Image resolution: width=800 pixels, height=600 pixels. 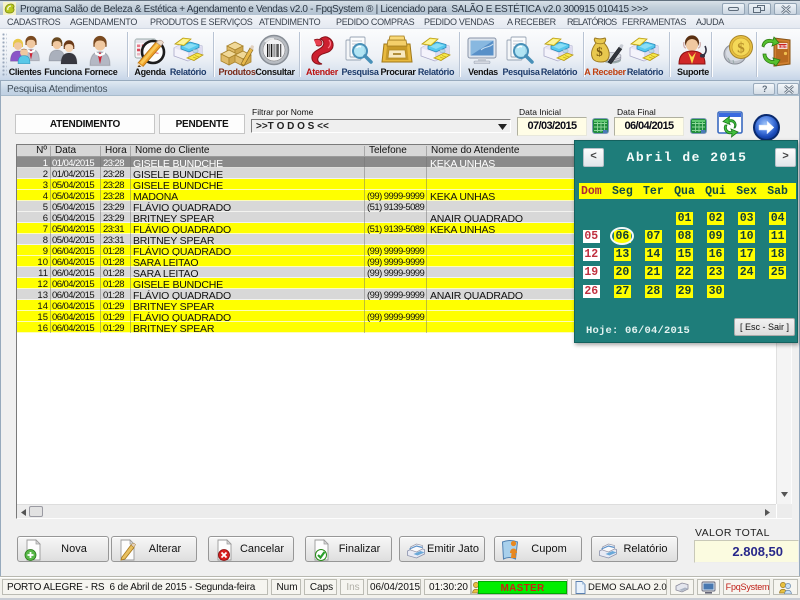 I want to click on svg-text: EXIT, so click(x=783, y=46).